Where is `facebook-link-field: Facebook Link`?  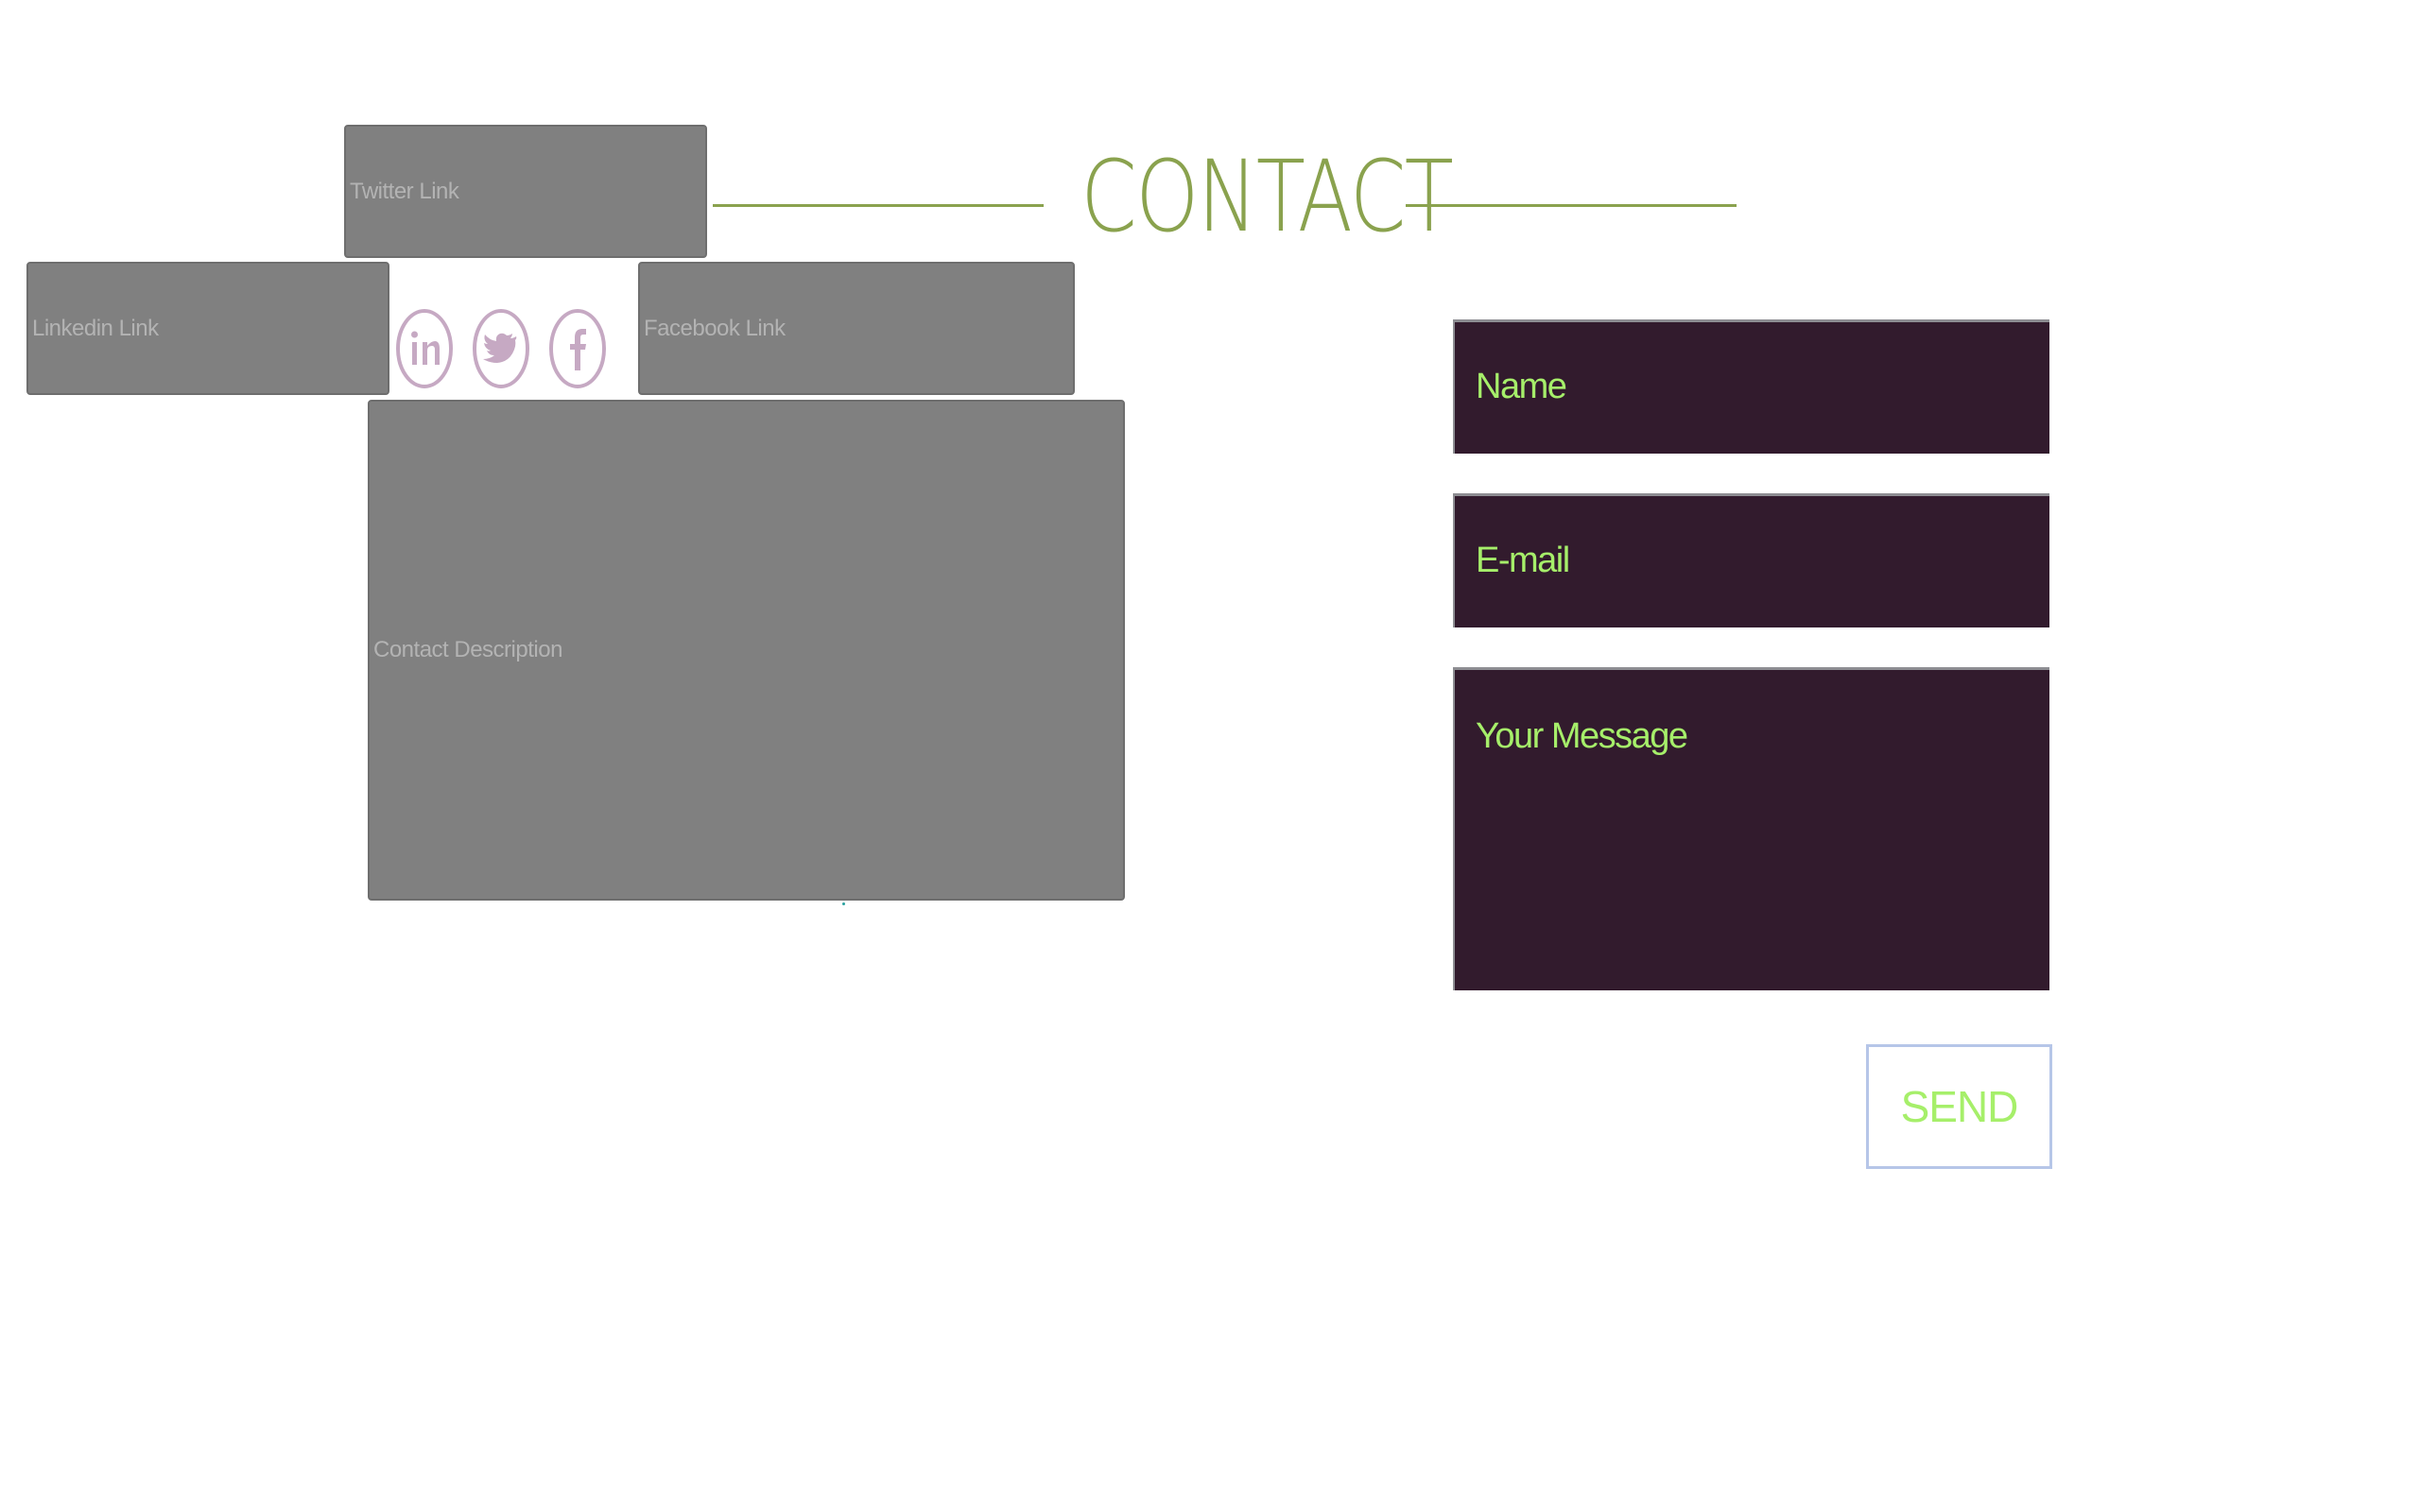 facebook-link-field: Facebook Link is located at coordinates (856, 328).